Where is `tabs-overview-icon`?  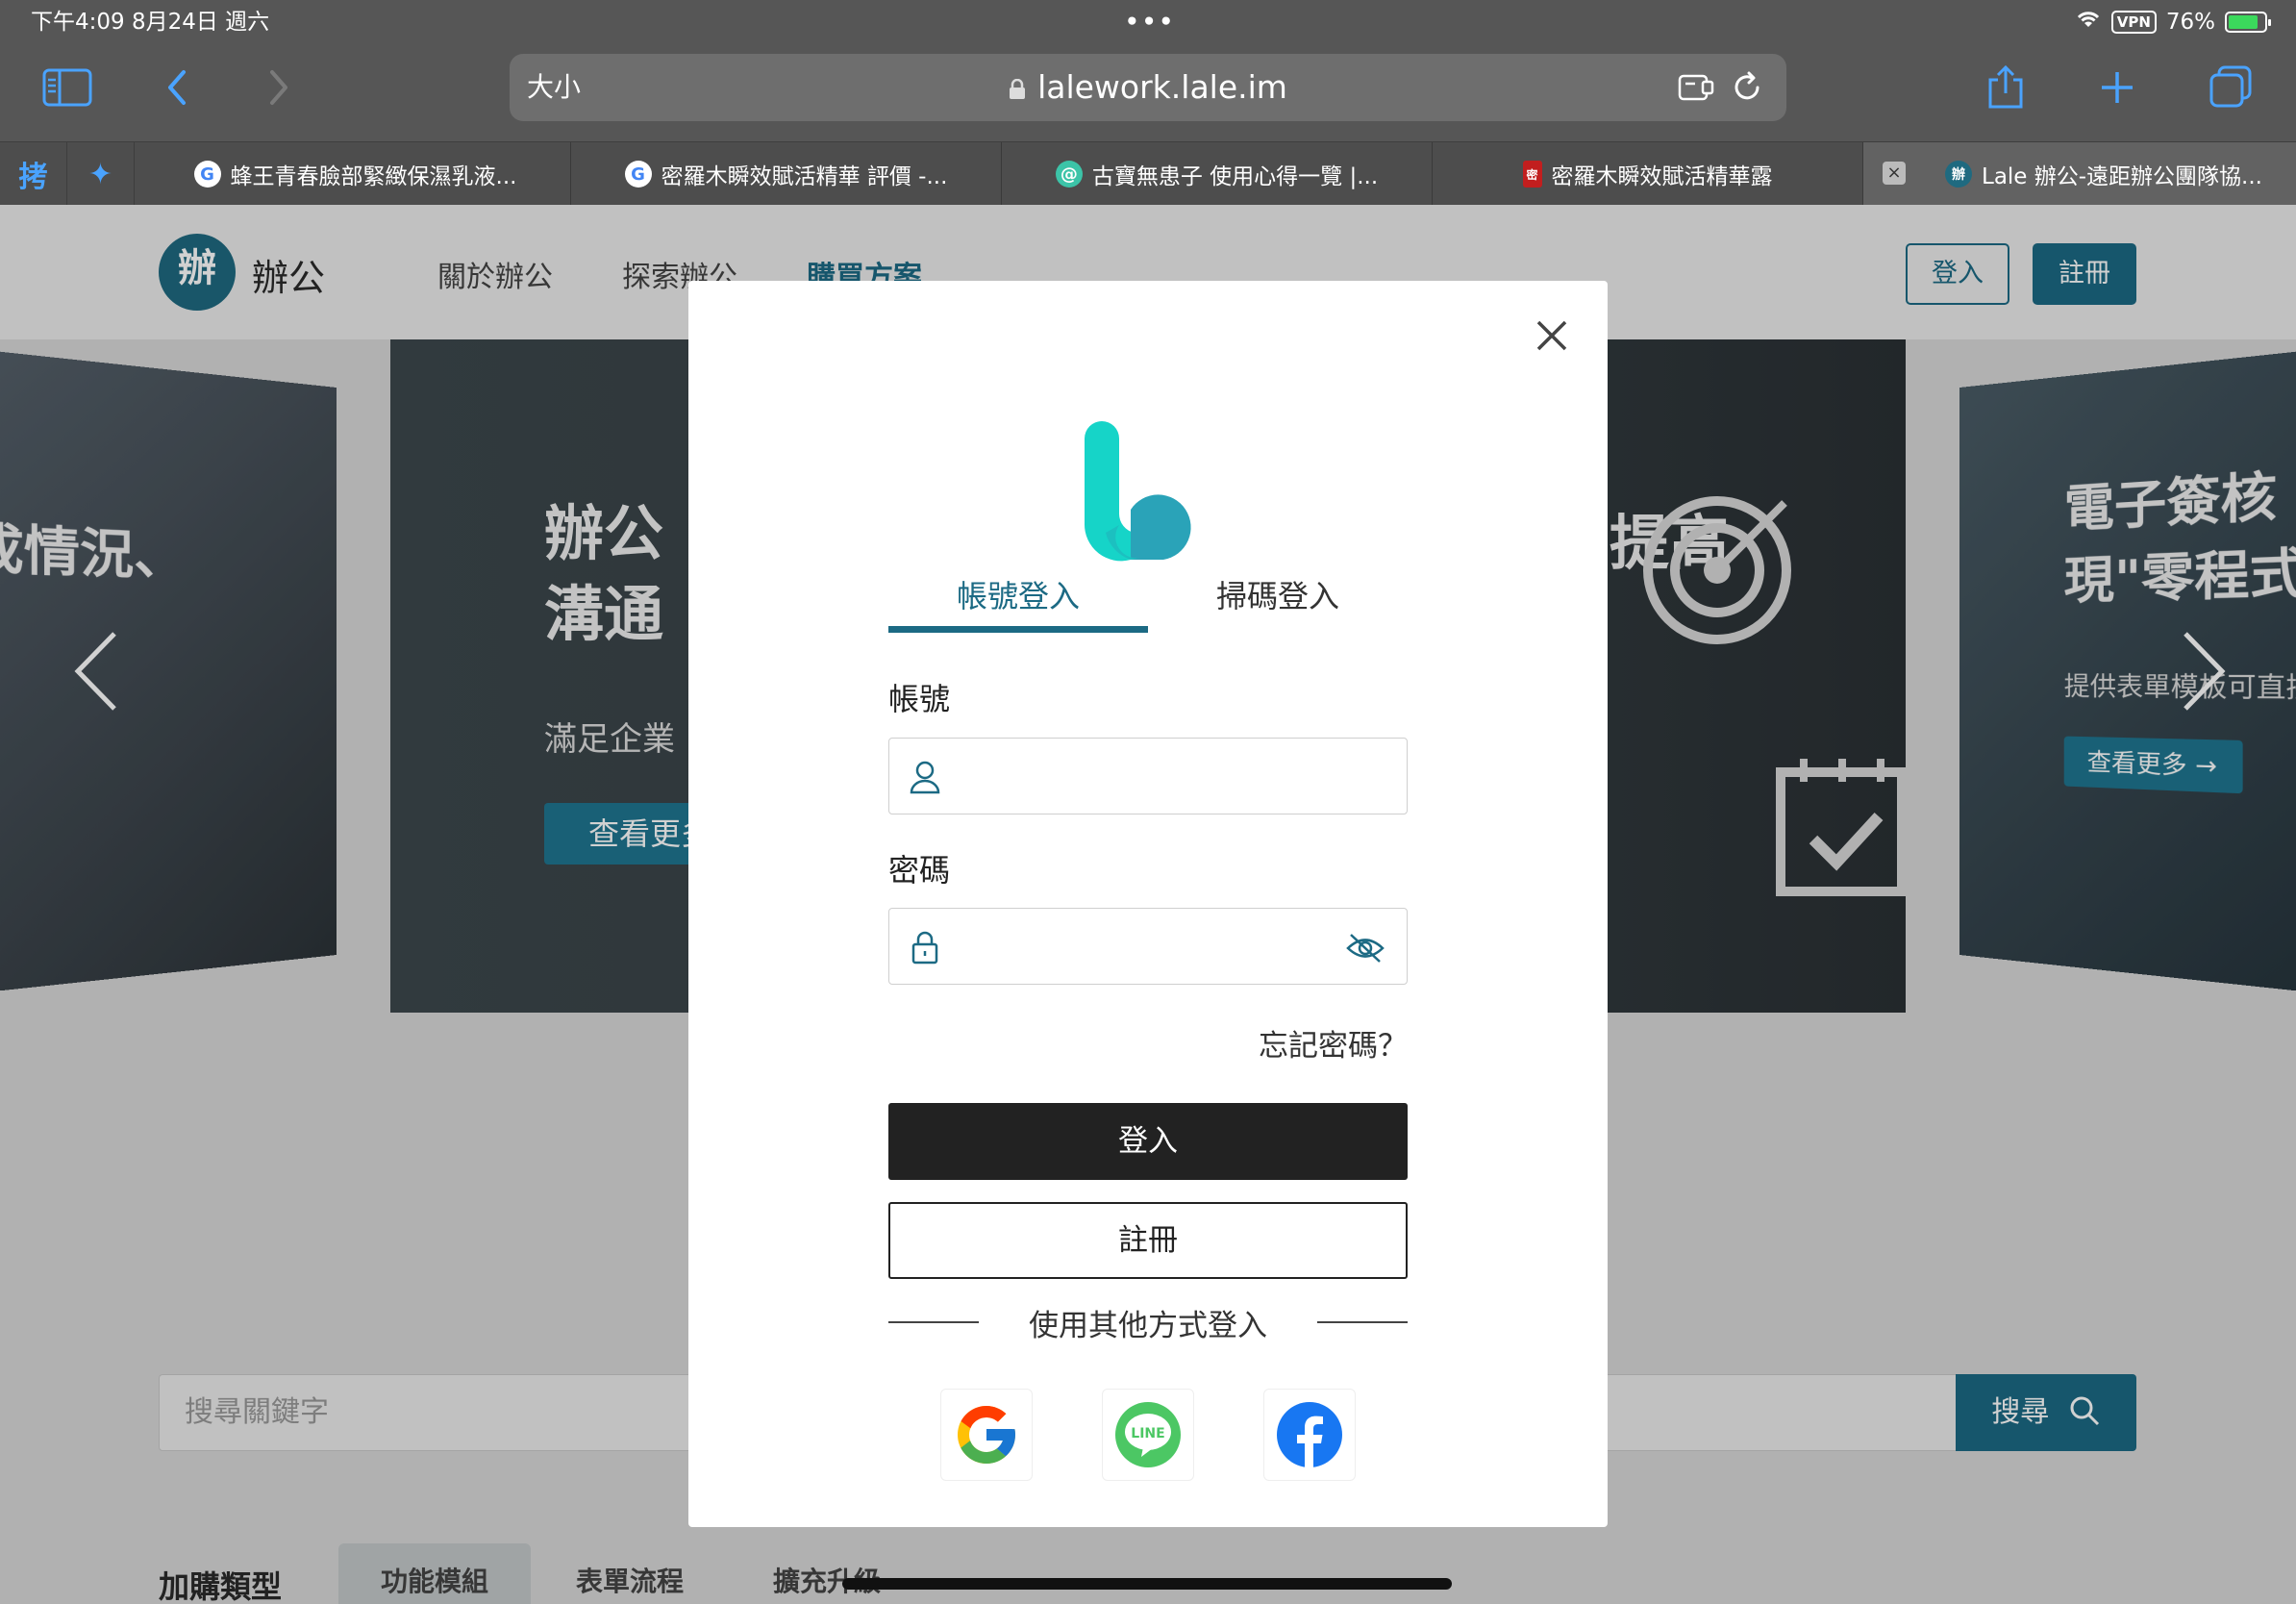
tabs-overview-icon is located at coordinates (2231, 87).